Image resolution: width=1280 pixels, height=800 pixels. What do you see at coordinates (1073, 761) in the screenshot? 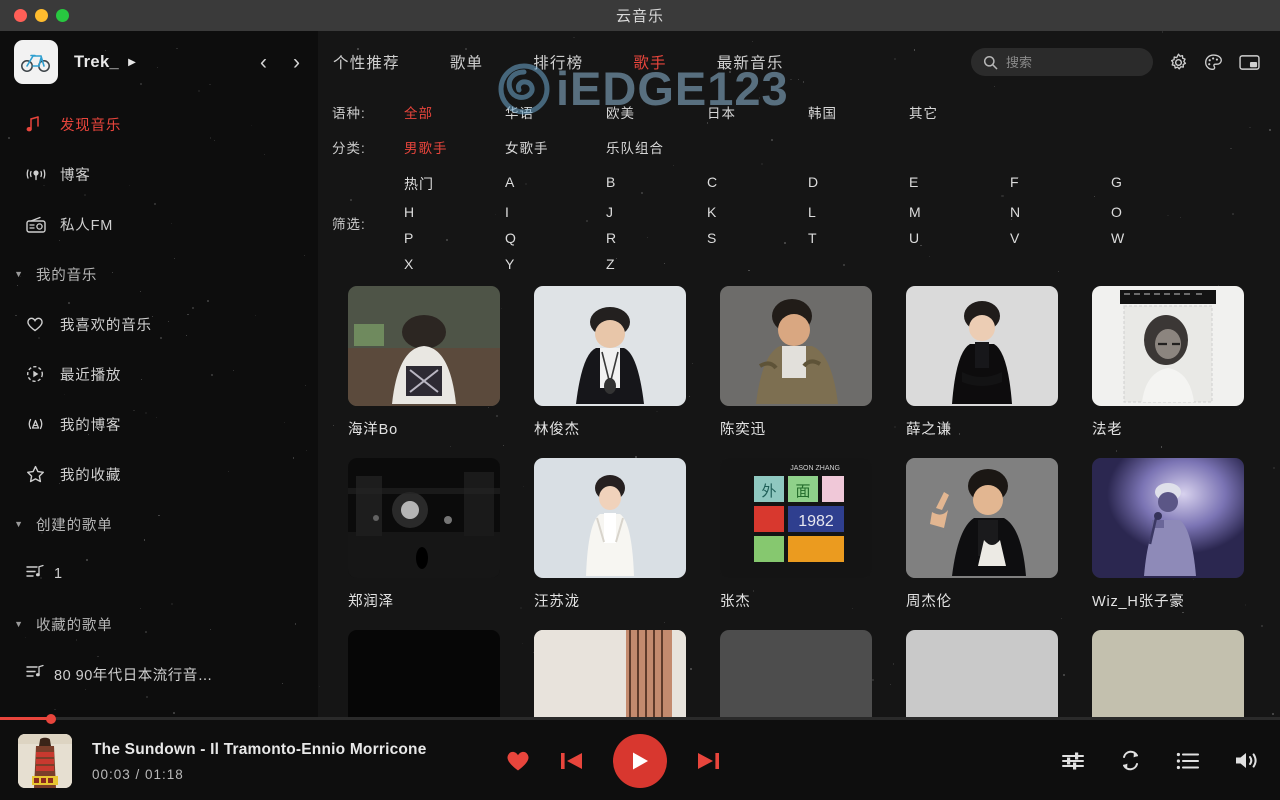
I see `equalizer-icon` at bounding box center [1073, 761].